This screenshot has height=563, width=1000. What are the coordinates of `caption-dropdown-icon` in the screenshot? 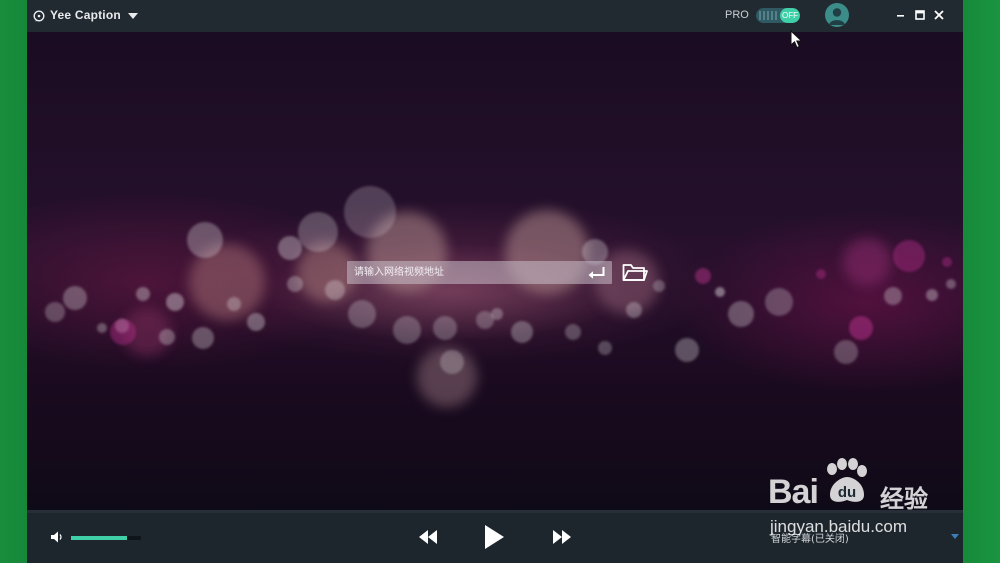 It's located at (955, 537).